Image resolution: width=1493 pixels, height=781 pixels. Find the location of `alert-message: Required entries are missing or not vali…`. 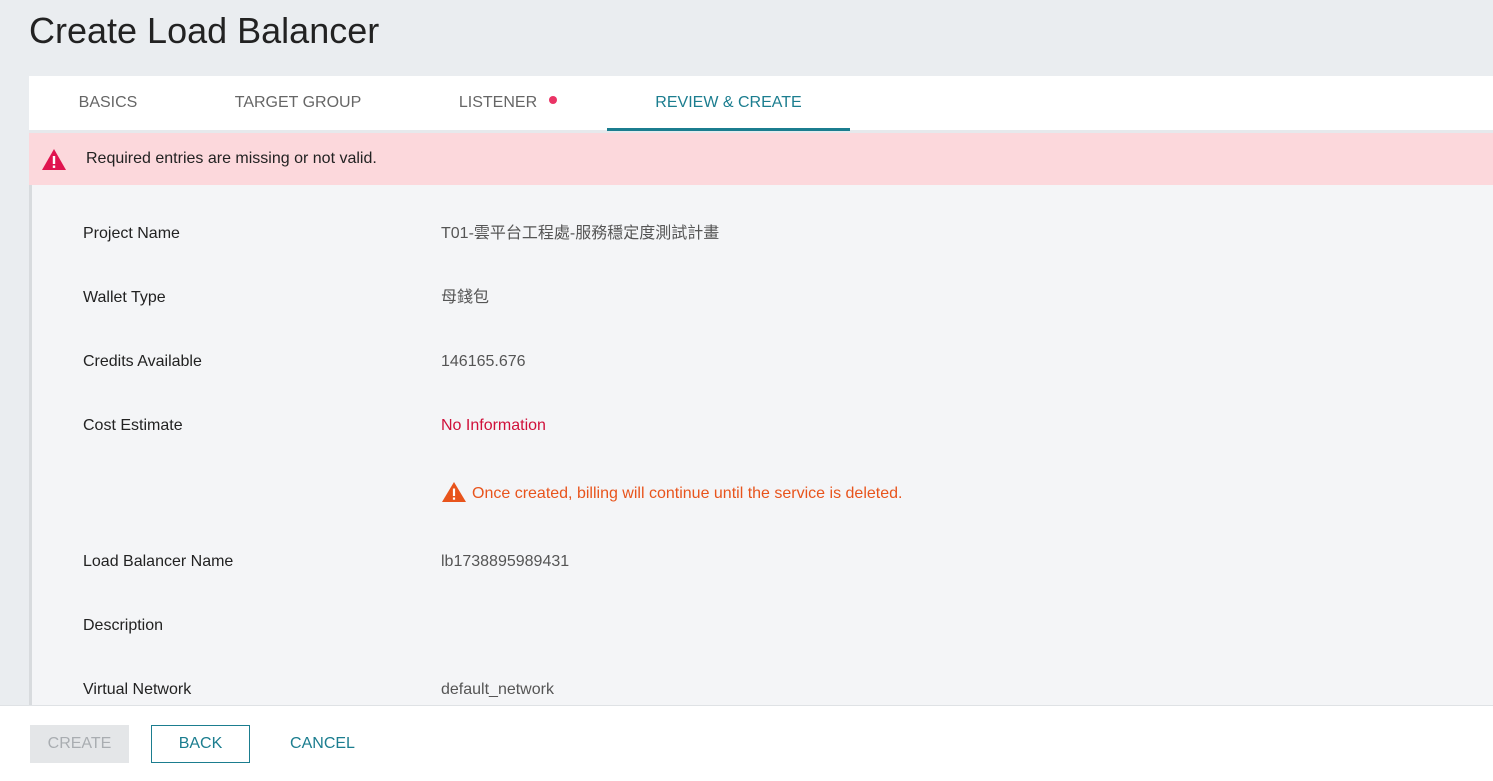

alert-message: Required entries are missing or not vali… is located at coordinates (231, 158).